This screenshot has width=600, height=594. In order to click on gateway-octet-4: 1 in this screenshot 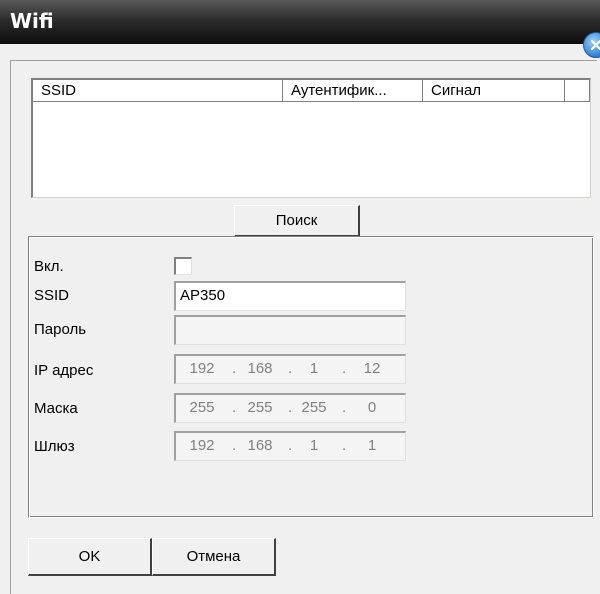, I will do `click(372, 445)`.